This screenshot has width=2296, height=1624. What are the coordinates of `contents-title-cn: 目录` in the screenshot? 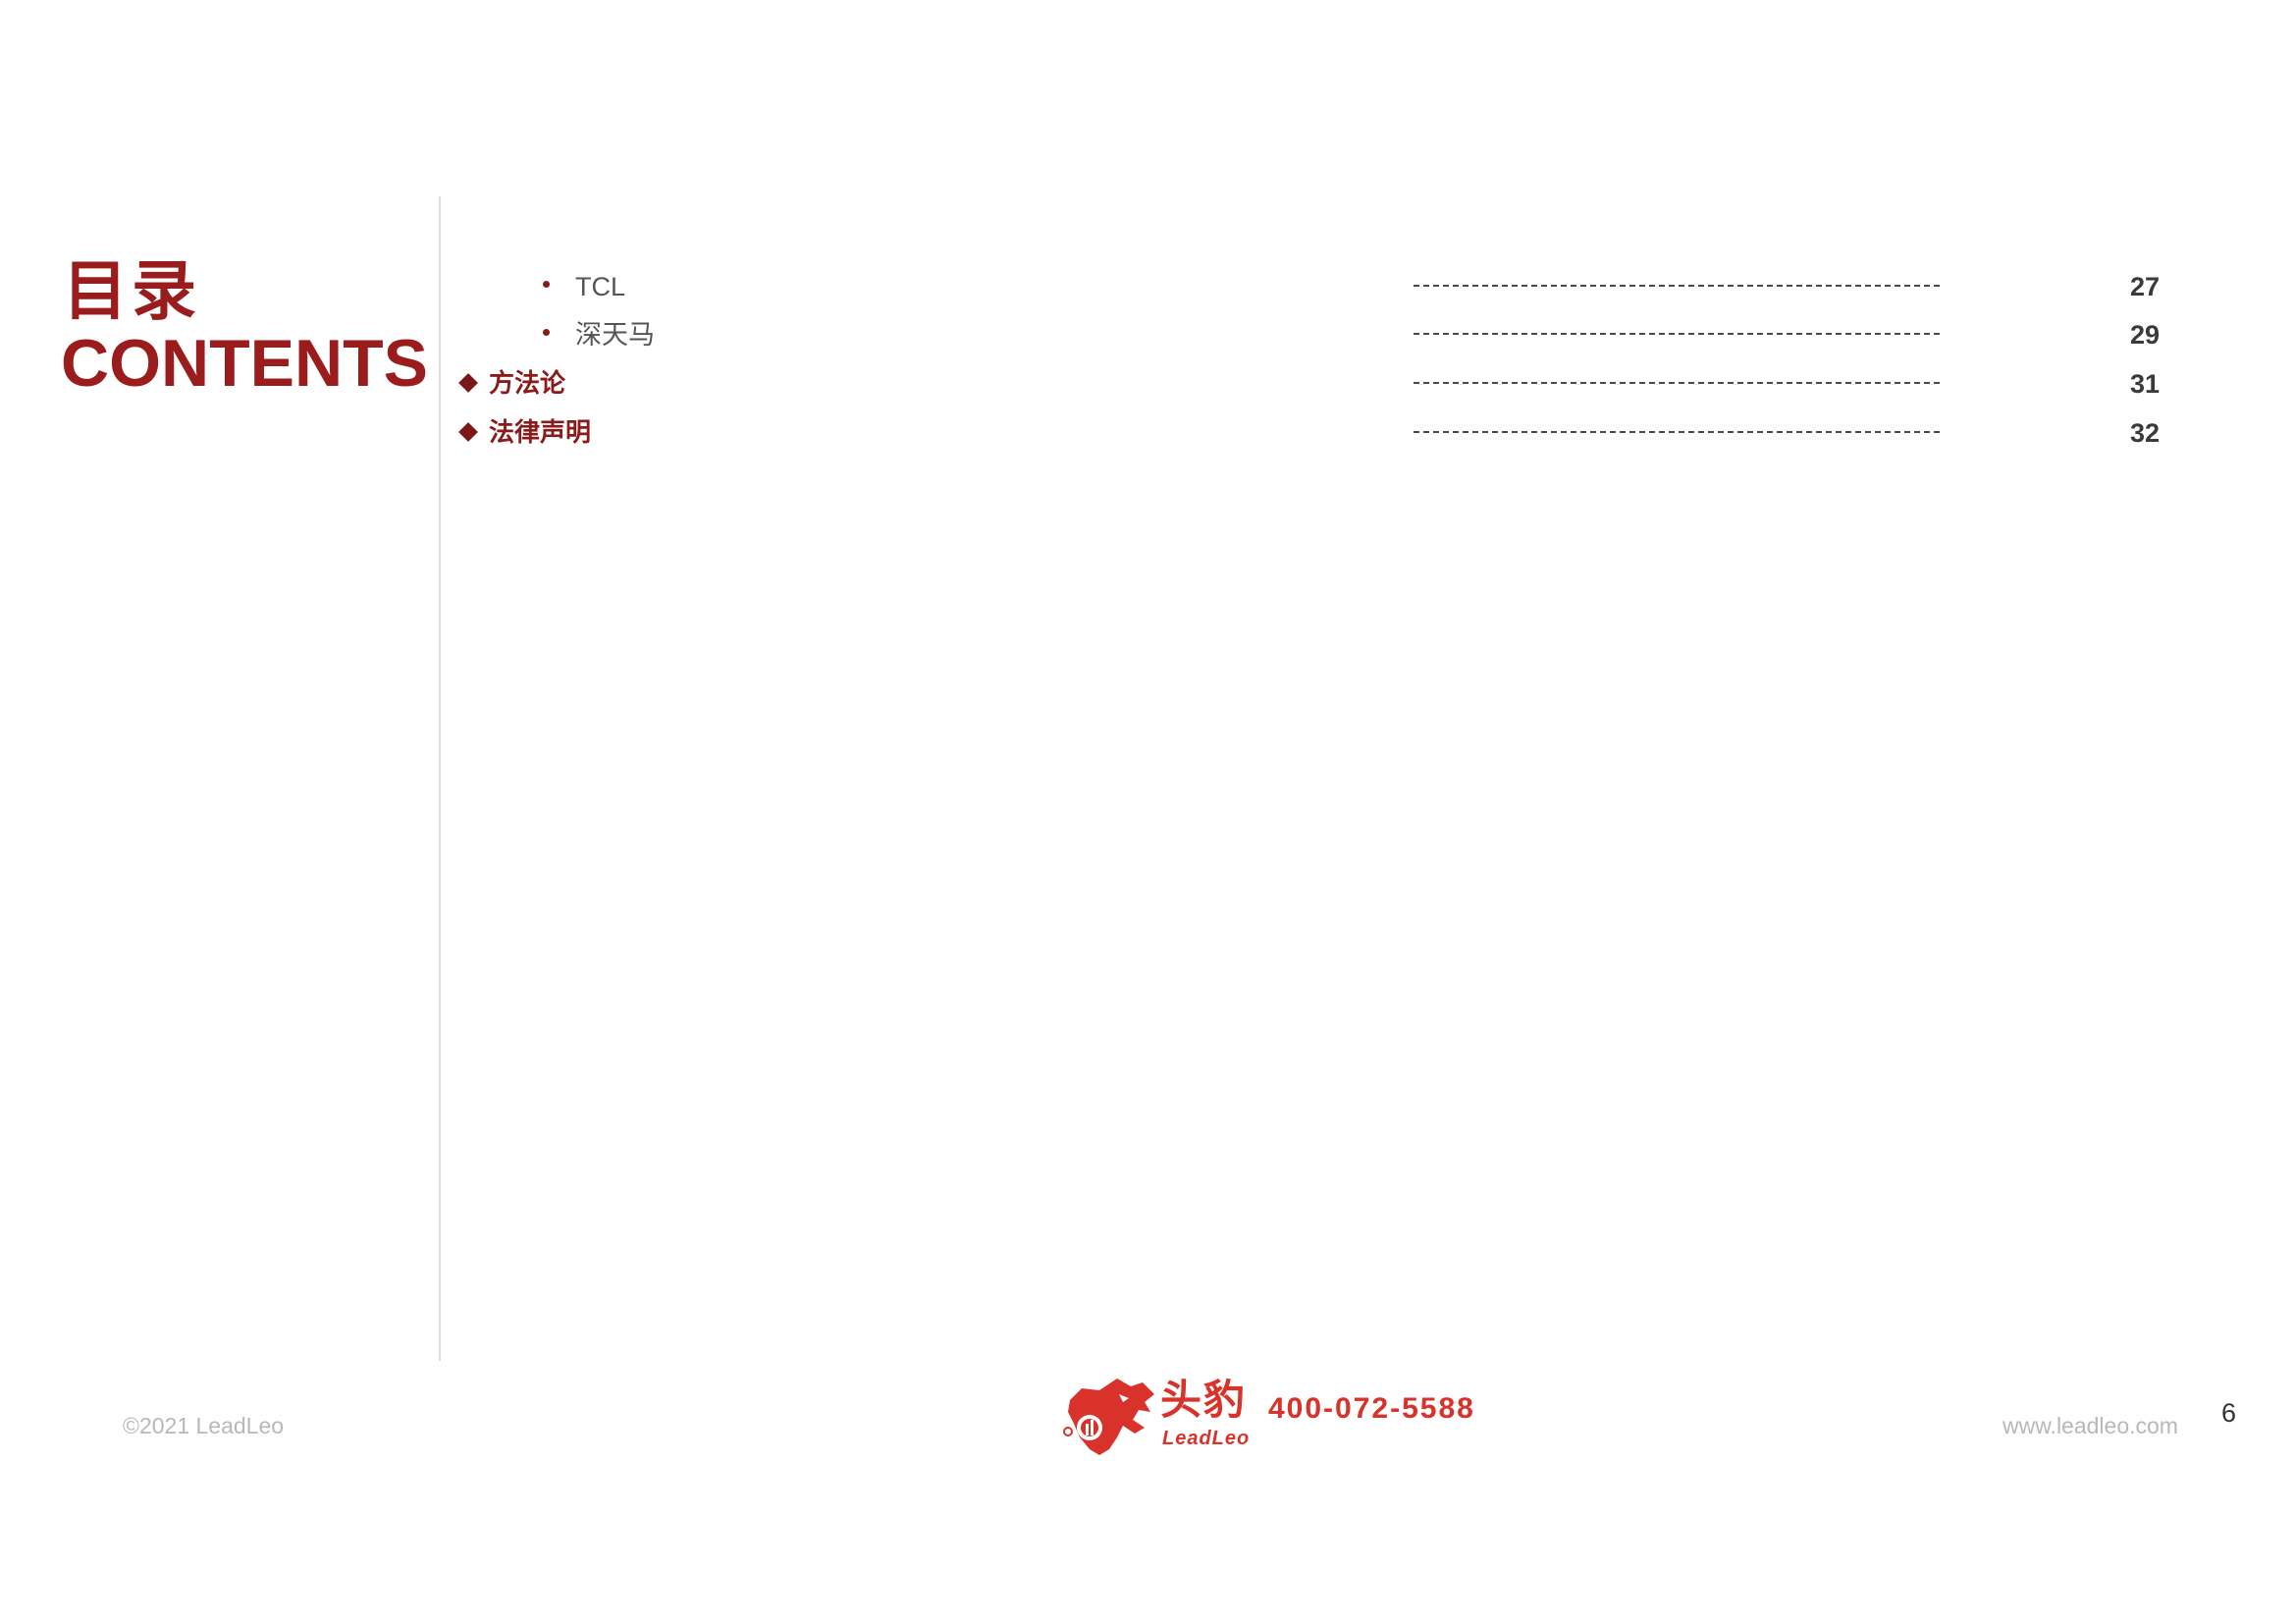 It's located at (131, 291).